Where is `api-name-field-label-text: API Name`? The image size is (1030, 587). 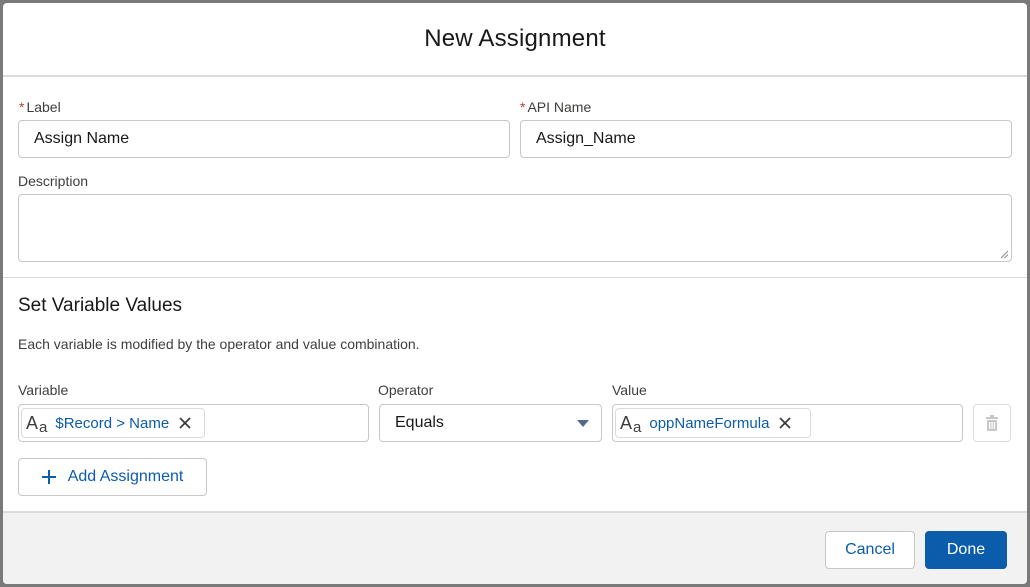 api-name-field-label-text: API Name is located at coordinates (559, 107).